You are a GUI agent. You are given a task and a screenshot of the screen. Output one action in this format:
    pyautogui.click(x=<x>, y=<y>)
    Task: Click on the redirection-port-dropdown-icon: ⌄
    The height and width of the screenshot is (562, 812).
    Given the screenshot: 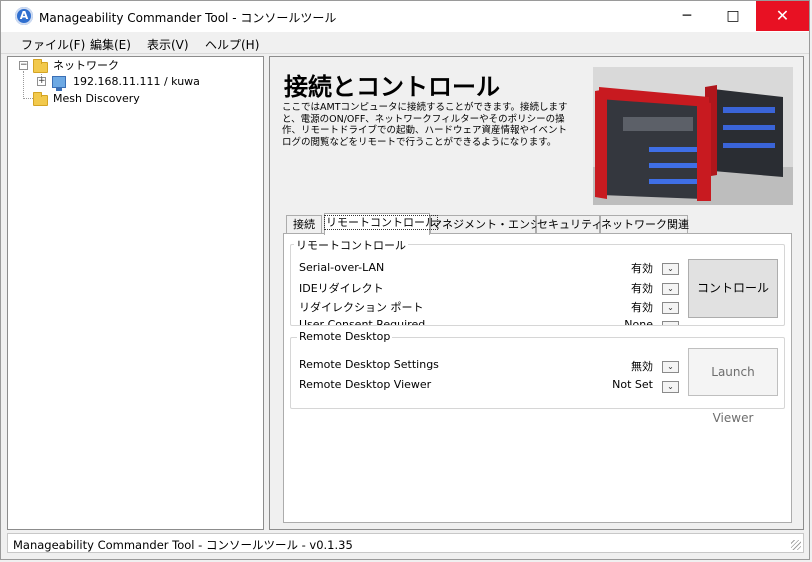 What is the action you would take?
    pyautogui.click(x=670, y=308)
    